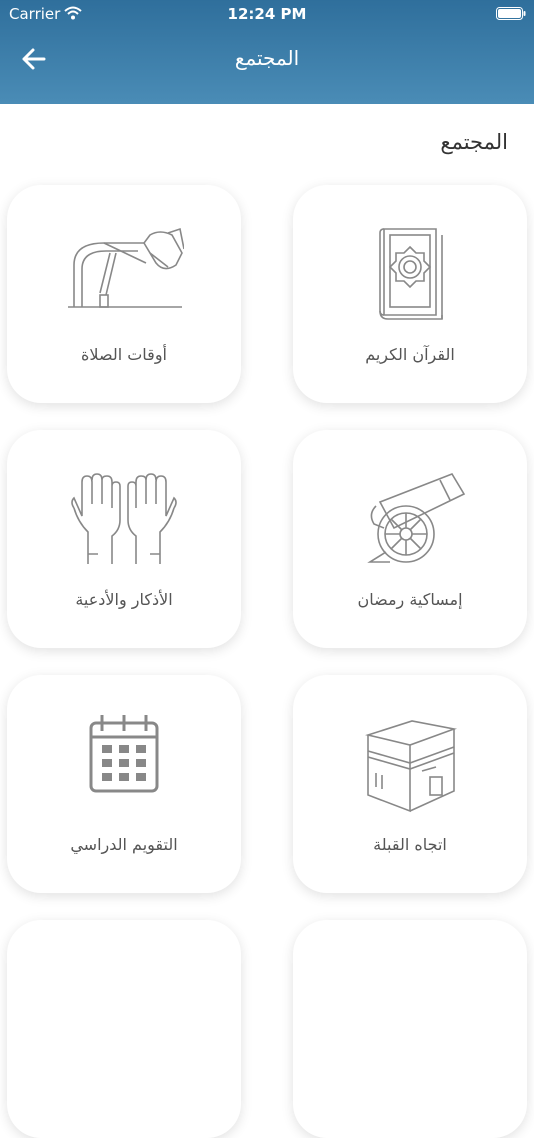 Image resolution: width=534 pixels, height=1138 pixels. Describe the element at coordinates (267, 58) in the screenshot. I see `page-title: المجتمع` at that location.